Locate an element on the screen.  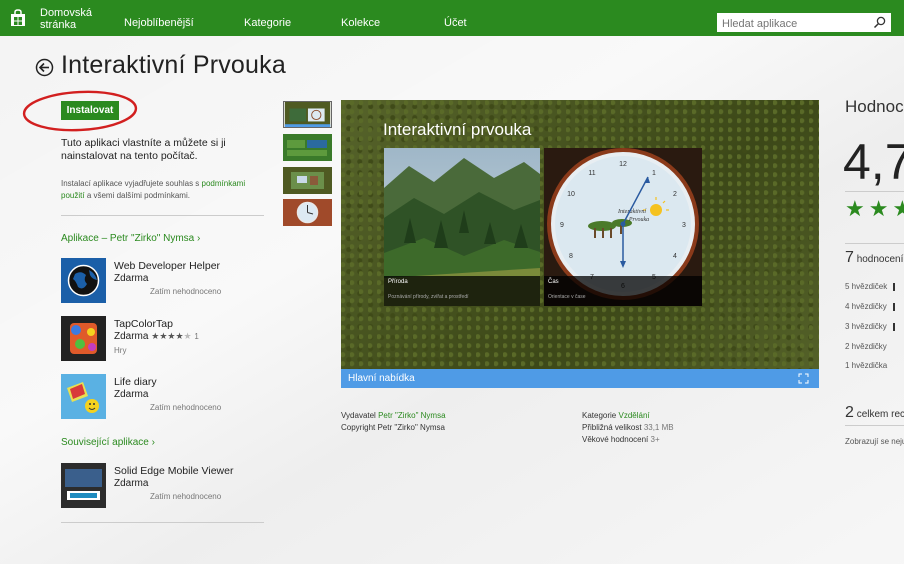
search-box is located at coordinates (804, 23).